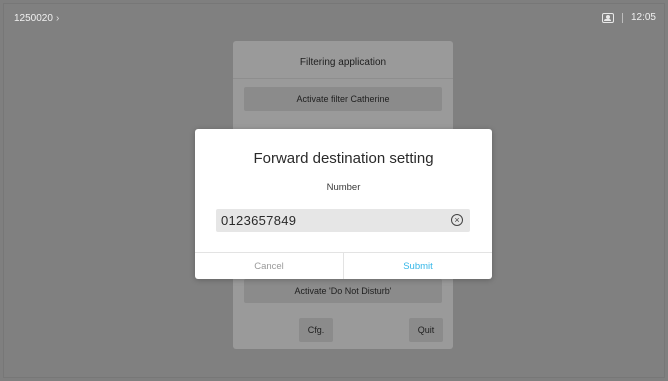 Image resolution: width=668 pixels, height=381 pixels. I want to click on quit-button: Quit, so click(426, 330).